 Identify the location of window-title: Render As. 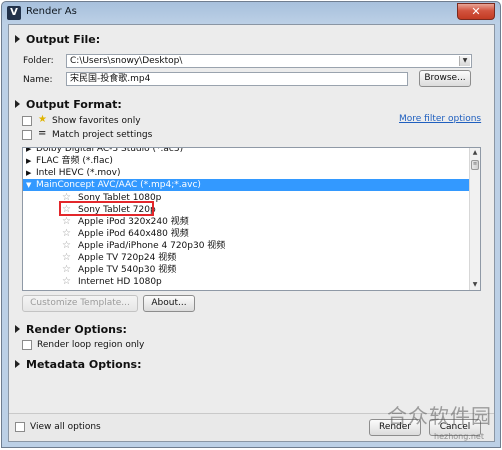
(51, 11).